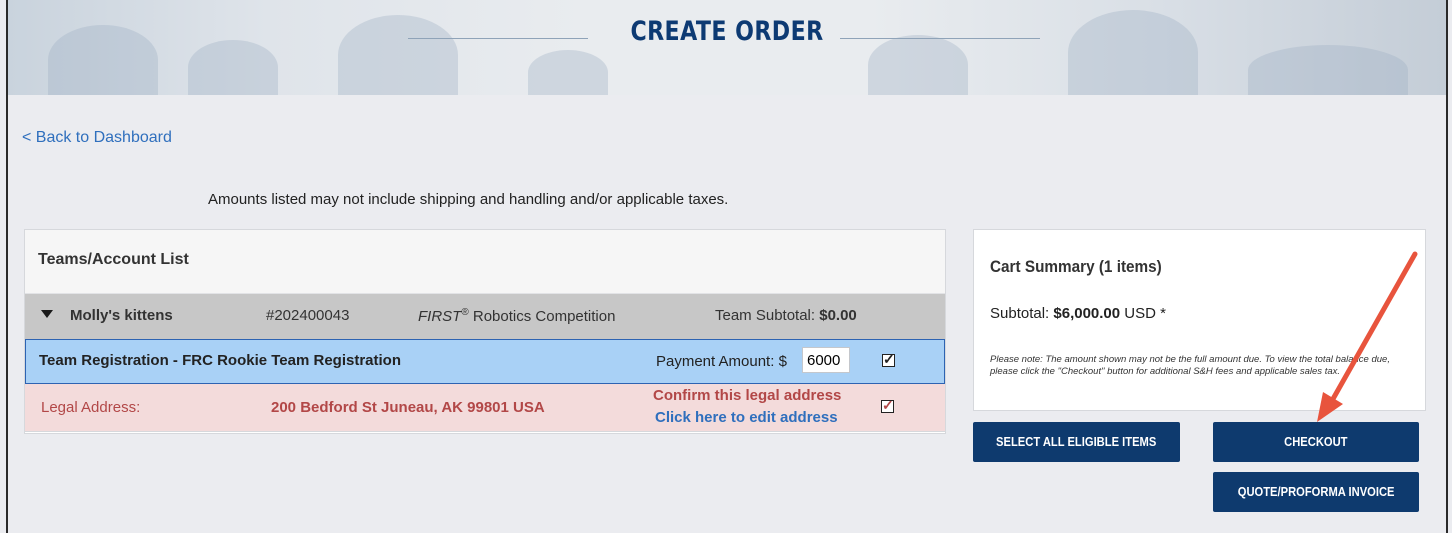 The width and height of the screenshot is (1452, 533). I want to click on program-prefix: FIRST, so click(440, 316).